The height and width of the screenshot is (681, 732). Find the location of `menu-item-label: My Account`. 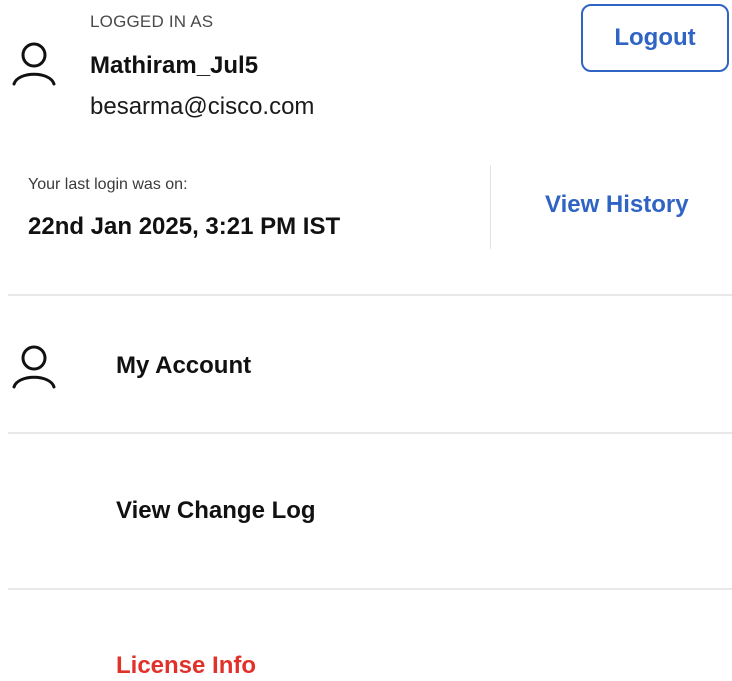

menu-item-label: My Account is located at coordinates (184, 365).